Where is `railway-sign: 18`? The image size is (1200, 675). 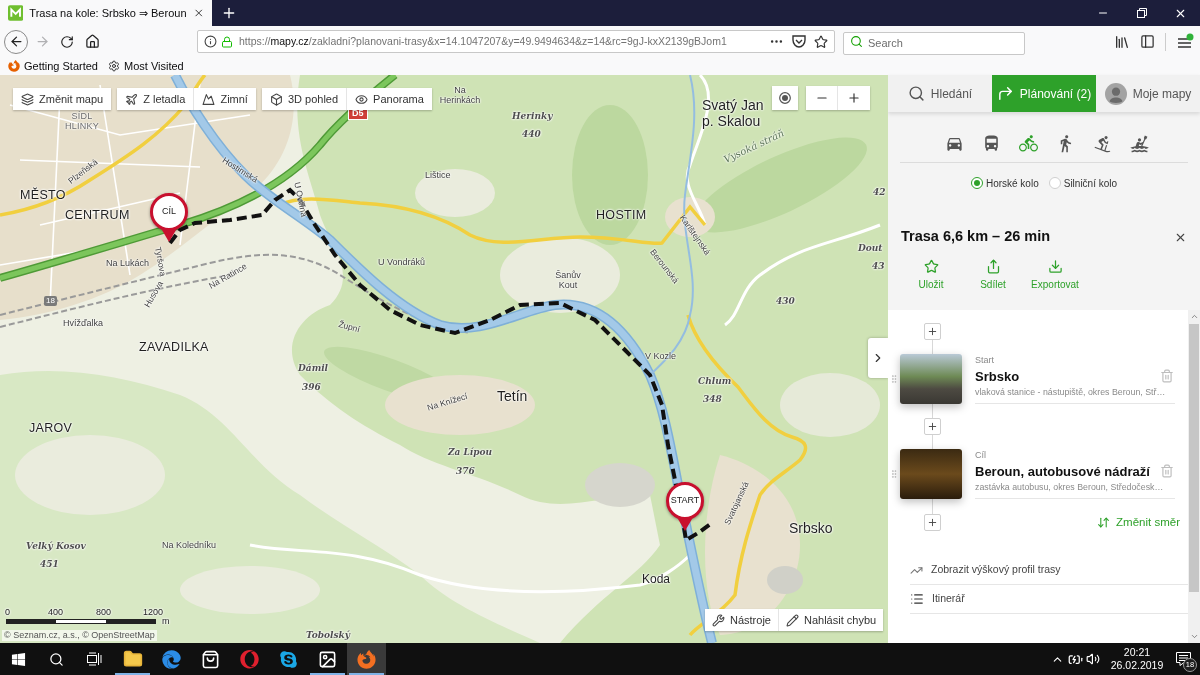 railway-sign: 18 is located at coordinates (50, 301).